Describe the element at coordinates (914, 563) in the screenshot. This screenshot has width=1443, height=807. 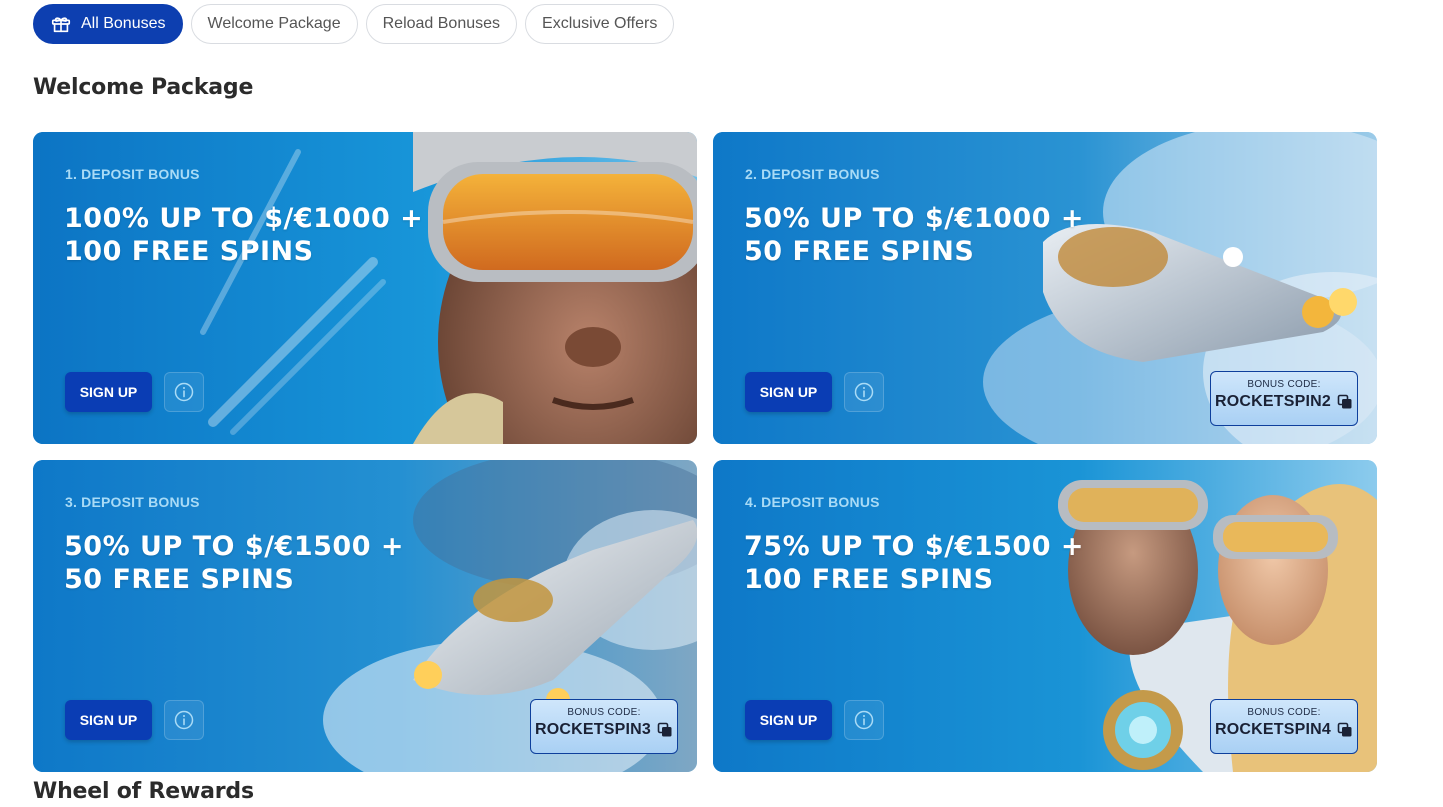
I see `bonus-headline: 75% UP TO $/€1500 + 100 FREE SPINS` at that location.